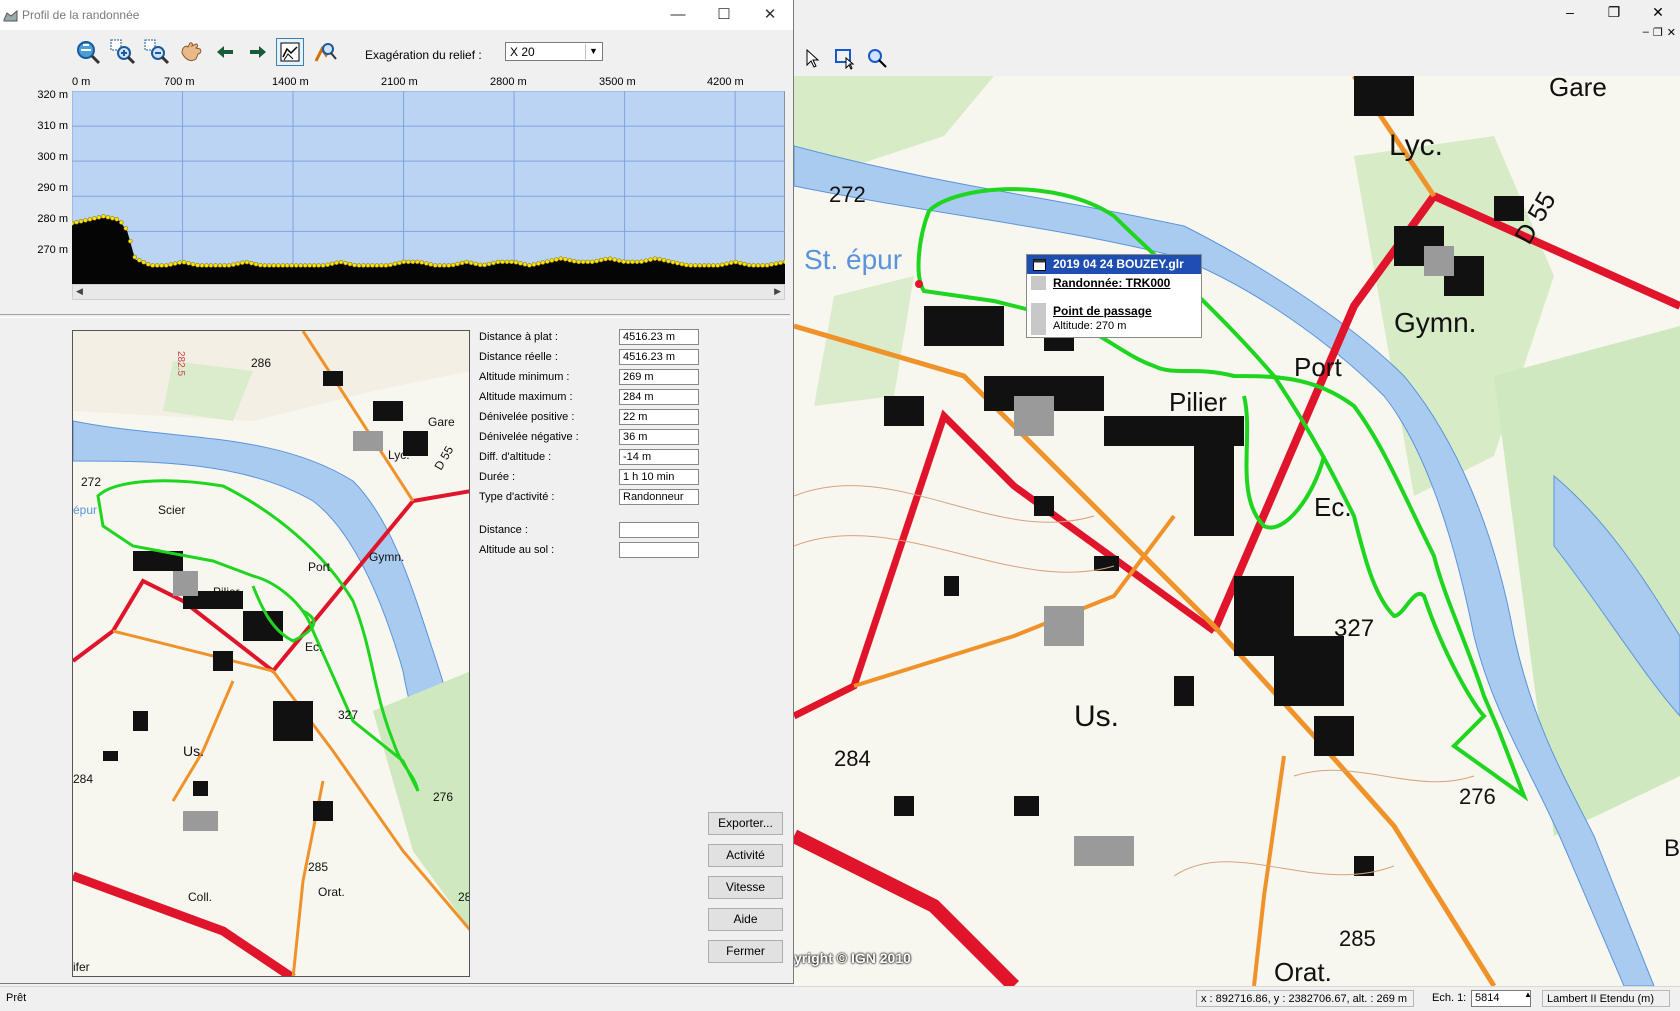  I want to click on scale-spin-icon: ▲, so click(1528, 994).